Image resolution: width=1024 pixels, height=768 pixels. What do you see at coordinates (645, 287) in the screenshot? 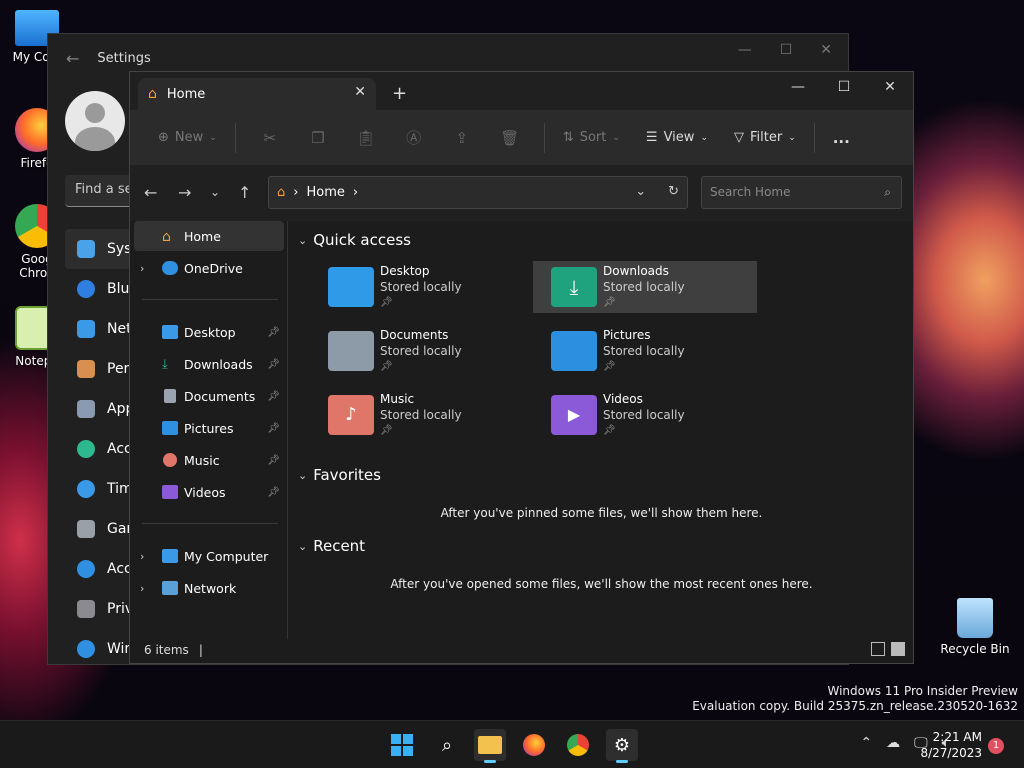
I see `quick-access-item-downloads: ⤓ Downloads Stored locally 📌︎` at bounding box center [645, 287].